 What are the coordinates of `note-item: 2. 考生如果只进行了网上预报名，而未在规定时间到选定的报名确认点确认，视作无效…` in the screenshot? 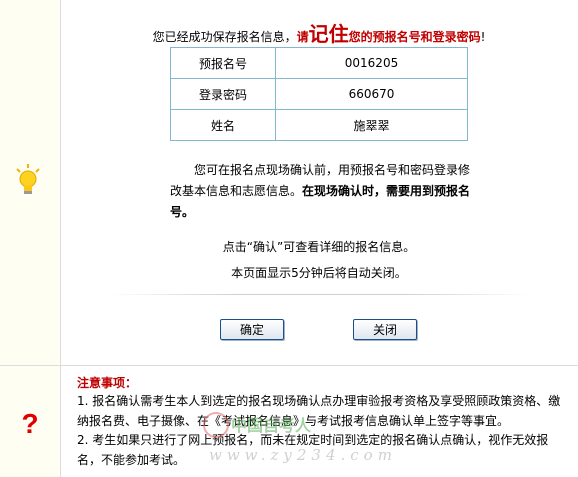 It's located at (313, 450).